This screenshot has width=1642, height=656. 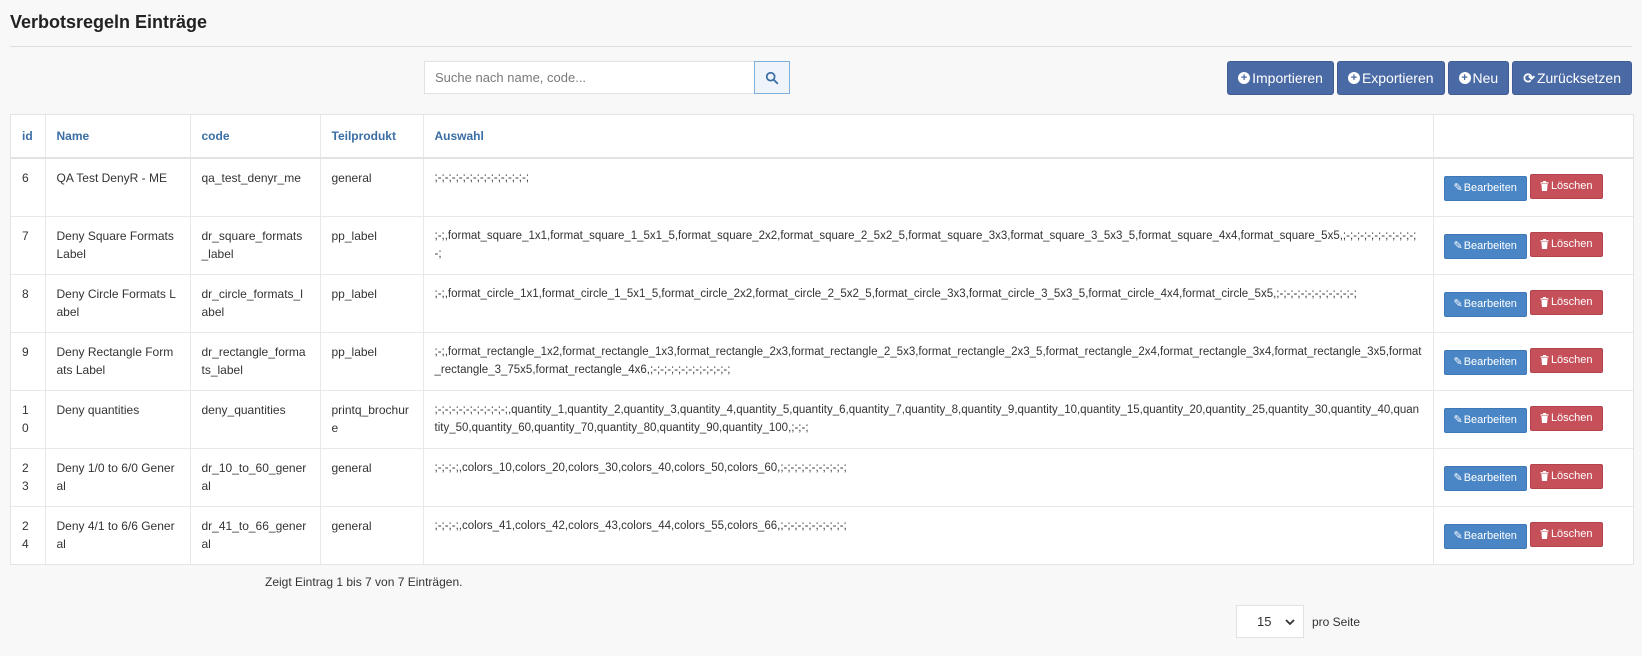 What do you see at coordinates (928, 137) in the screenshot?
I see `column-header-auswahl: Auswahl` at bounding box center [928, 137].